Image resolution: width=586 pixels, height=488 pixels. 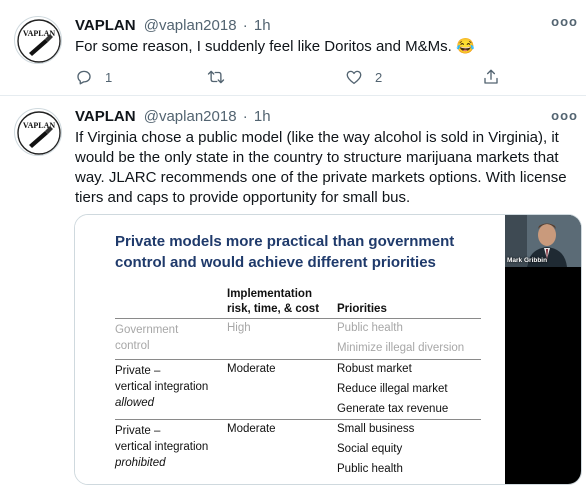 I want to click on retweet-icon, so click(x=216, y=77).